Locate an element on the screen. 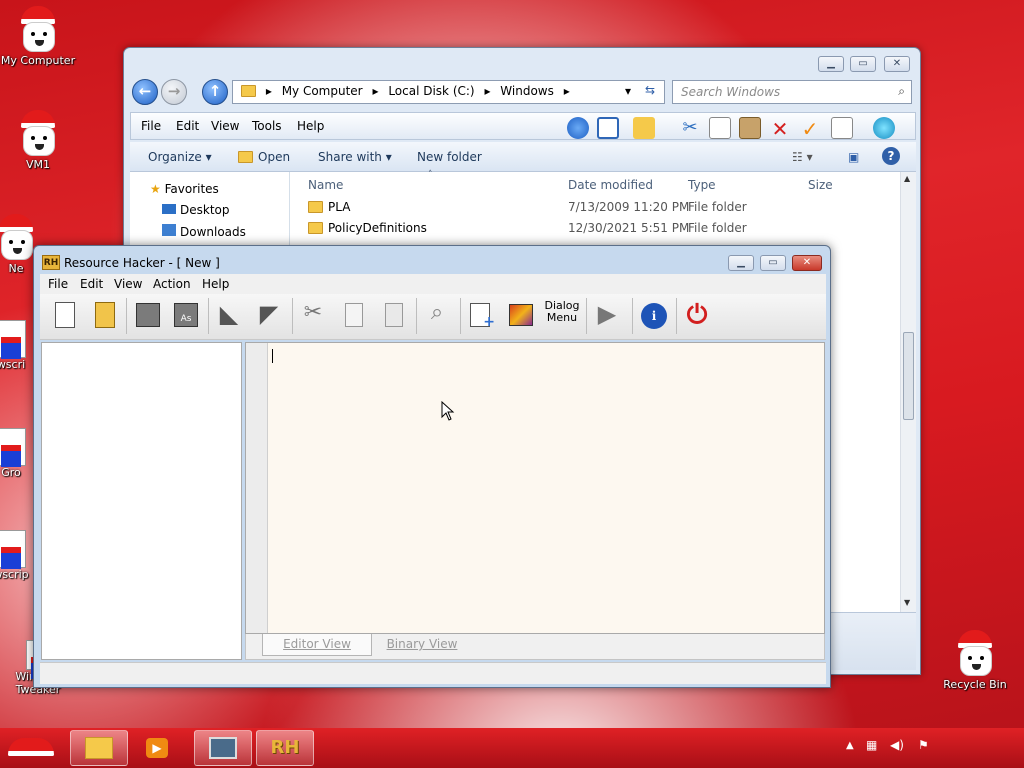 This screenshot has height=768, width=1024. open-file-icon is located at coordinates (105, 316).